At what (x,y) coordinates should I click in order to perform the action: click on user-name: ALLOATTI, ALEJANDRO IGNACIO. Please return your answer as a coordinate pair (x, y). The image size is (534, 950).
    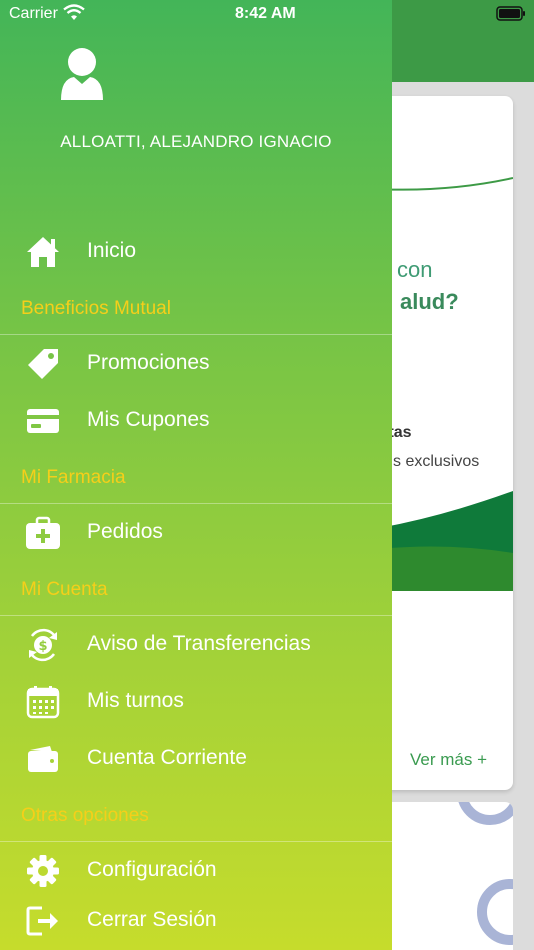
    Looking at the image, I should click on (196, 141).